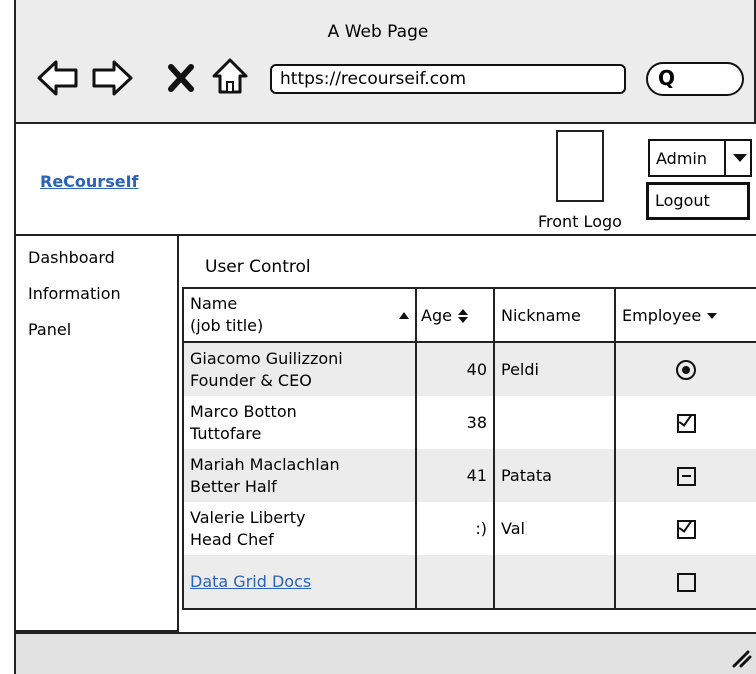  I want to click on url-field: https://recourseif.com, so click(448, 79).